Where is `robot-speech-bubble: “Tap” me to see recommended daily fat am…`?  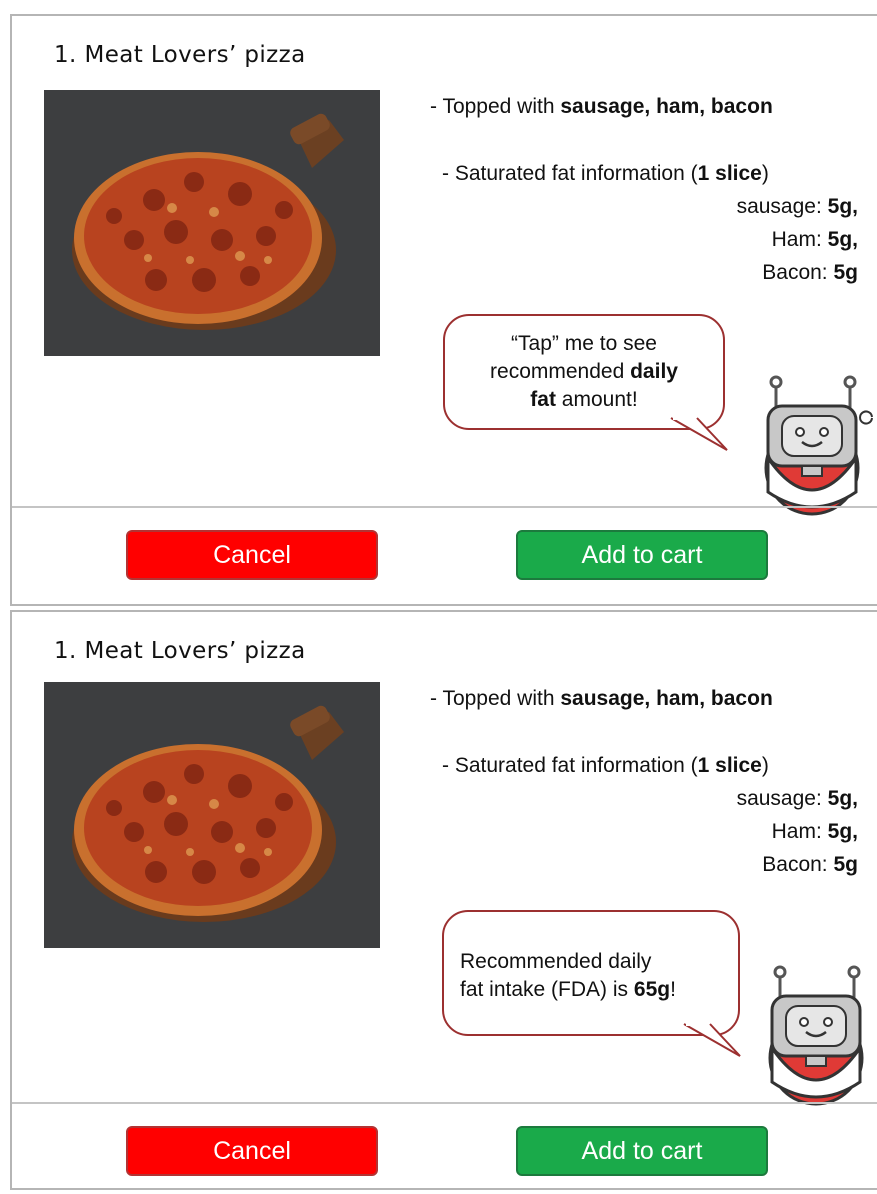
robot-speech-bubble: “Tap” me to see recommended daily fat am… is located at coordinates (585, 382).